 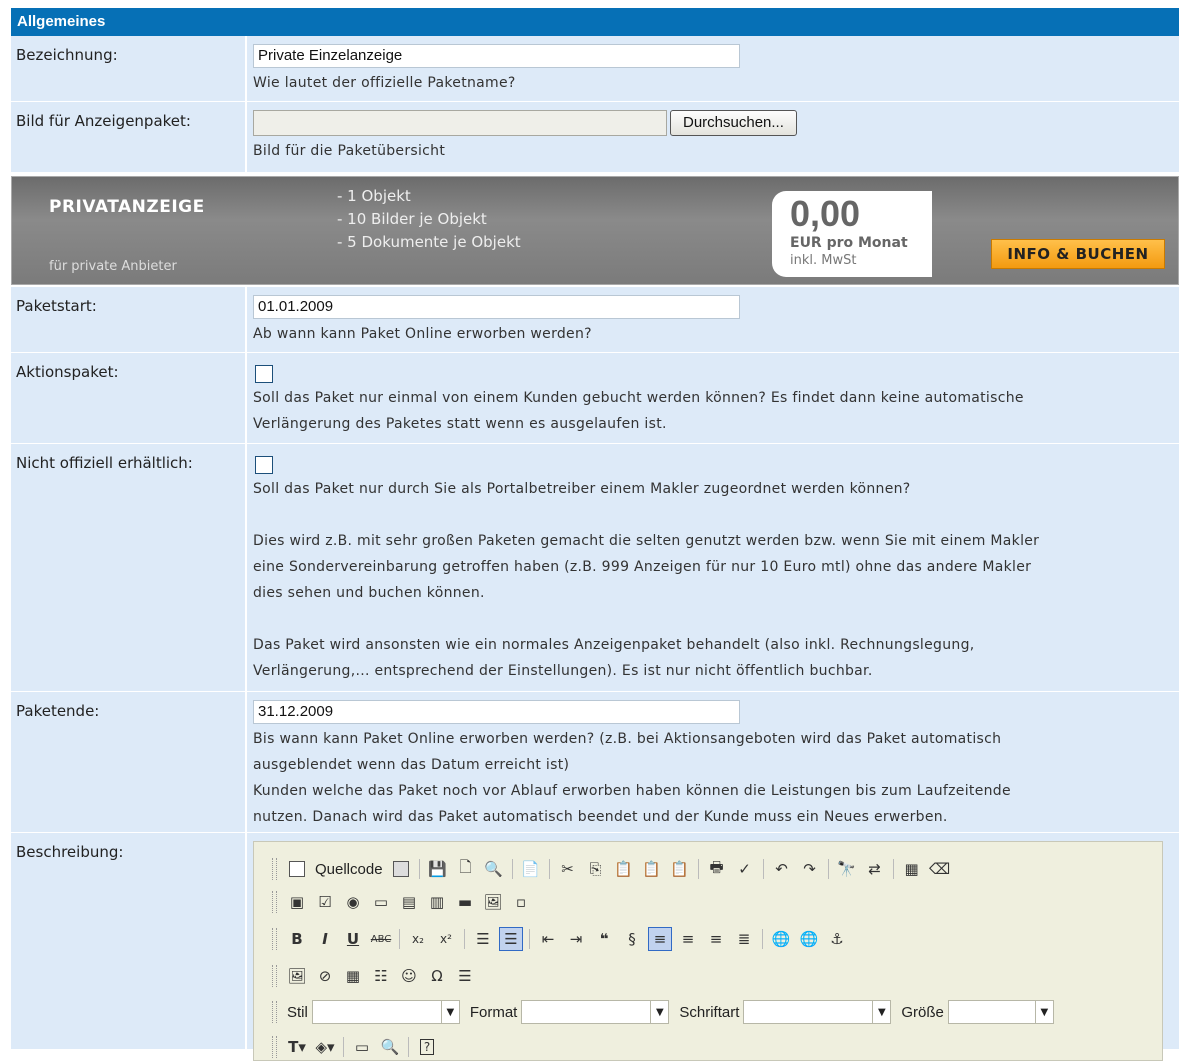 What do you see at coordinates (67, 372) in the screenshot?
I see `aktionspaket-label: Aktionspaket:` at bounding box center [67, 372].